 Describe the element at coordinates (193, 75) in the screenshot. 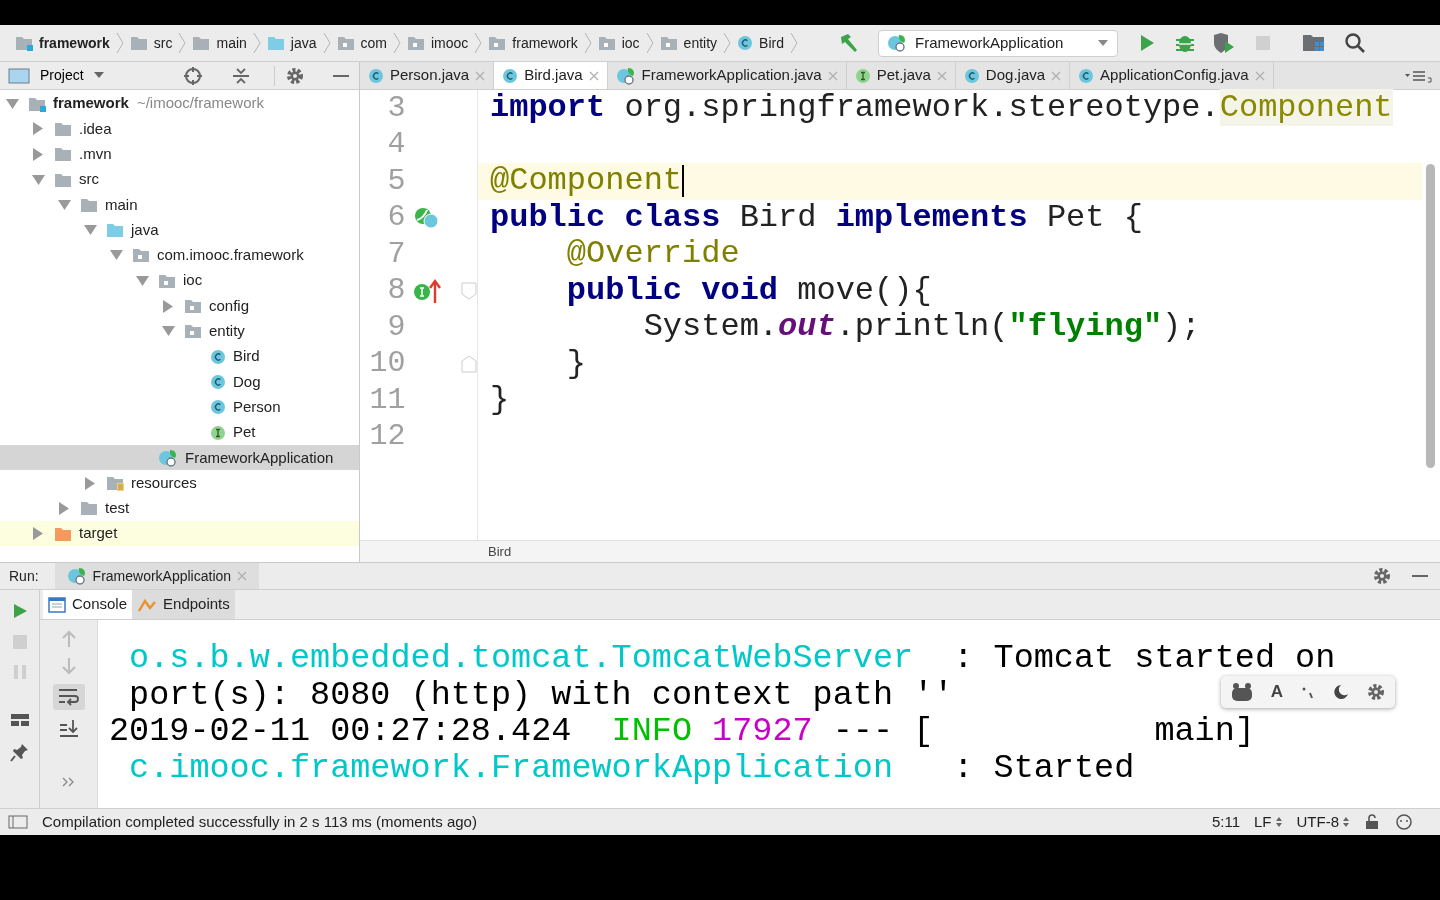

I see `locate-icon` at that location.